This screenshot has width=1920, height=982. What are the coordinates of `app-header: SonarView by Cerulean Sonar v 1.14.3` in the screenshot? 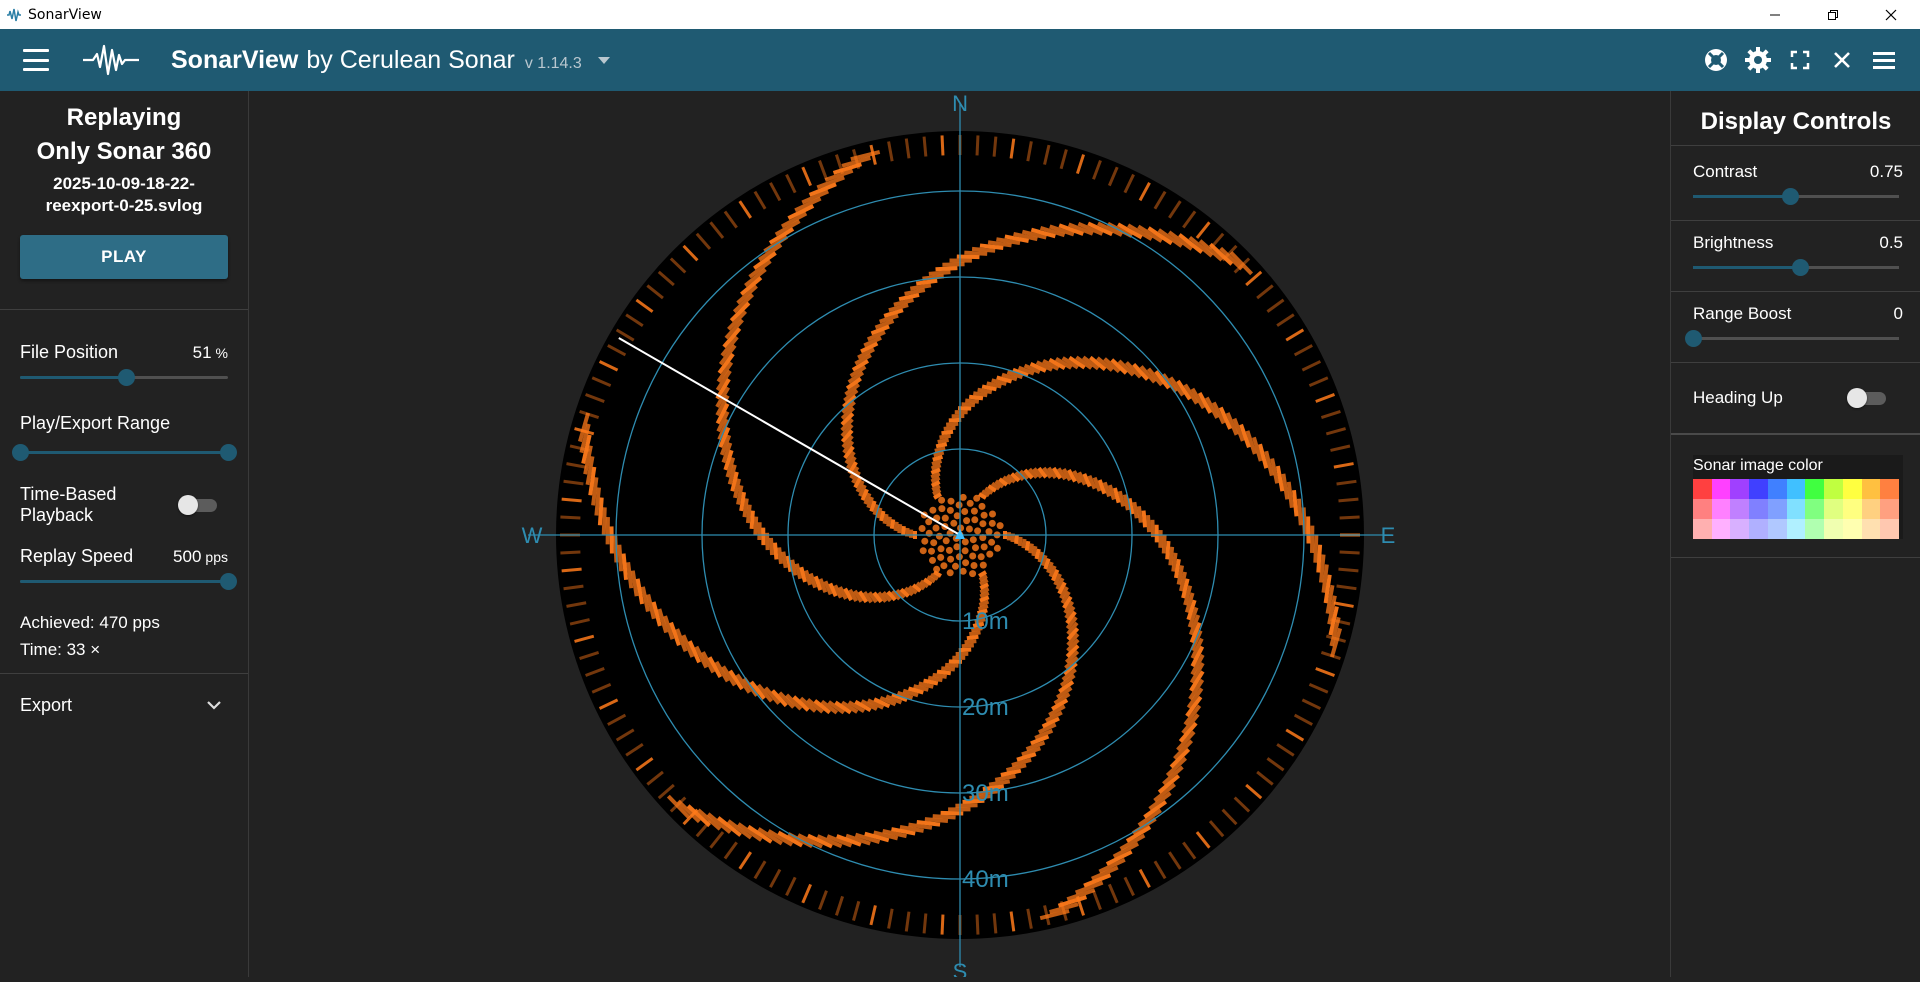 It's located at (960, 60).